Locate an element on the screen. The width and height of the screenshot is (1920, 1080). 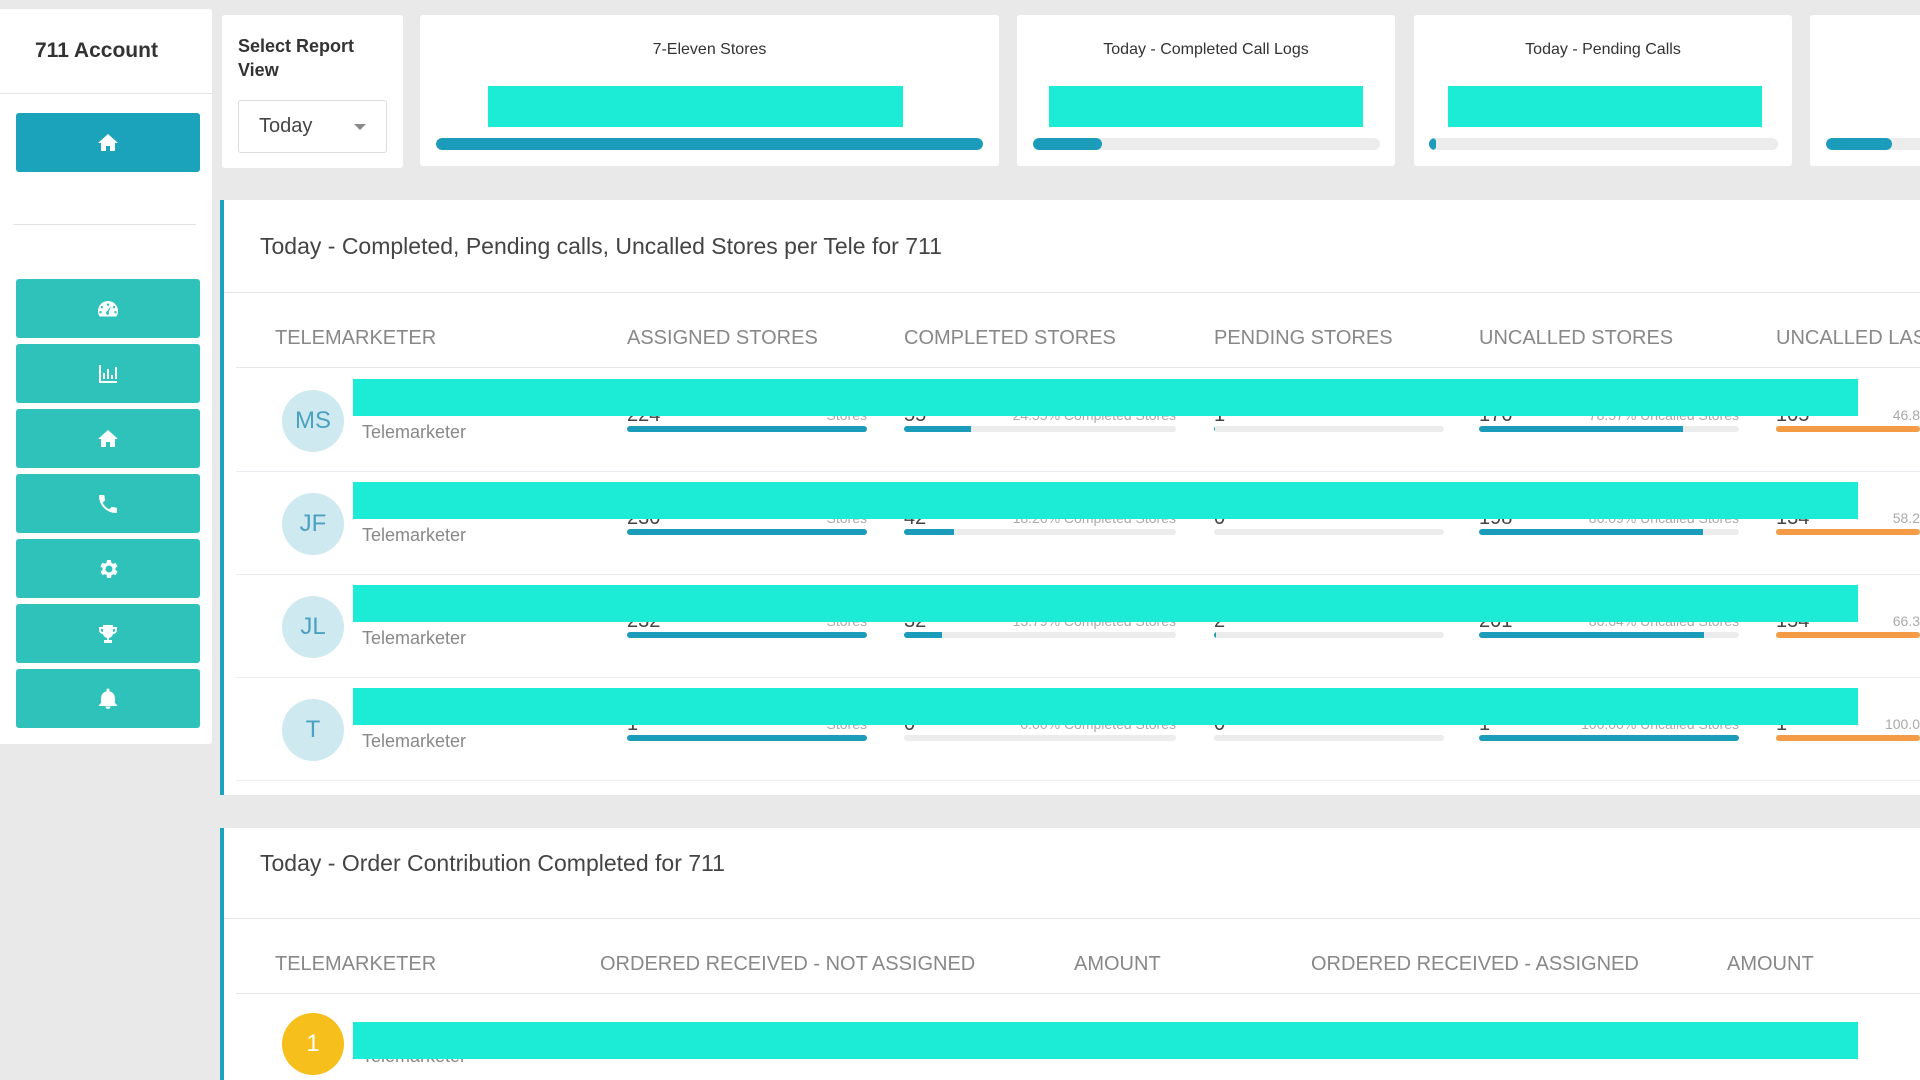
col-header-assigned: Assigned Stores is located at coordinates (722, 338).